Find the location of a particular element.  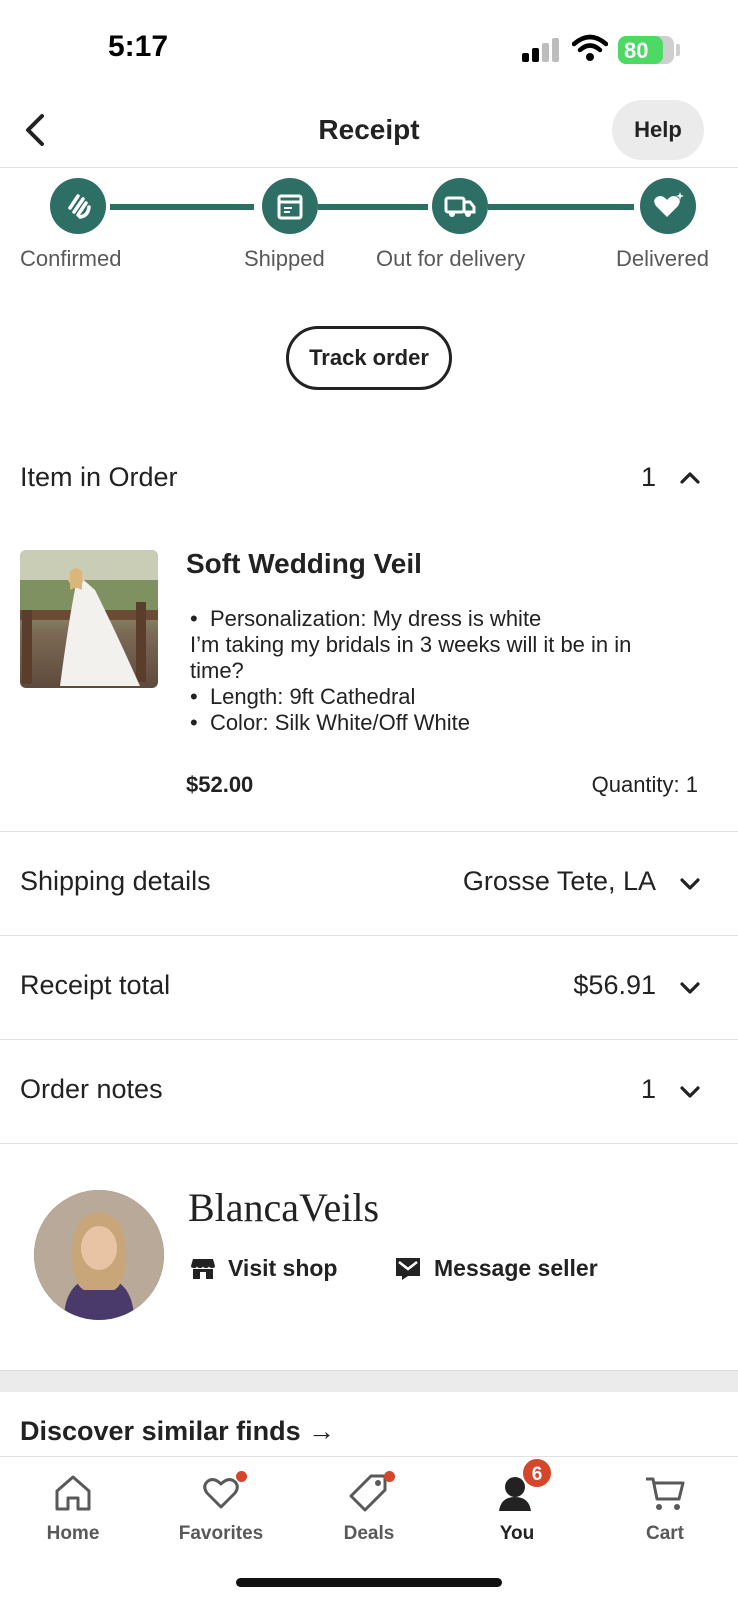

tab-deals: Deals is located at coordinates (369, 1508).